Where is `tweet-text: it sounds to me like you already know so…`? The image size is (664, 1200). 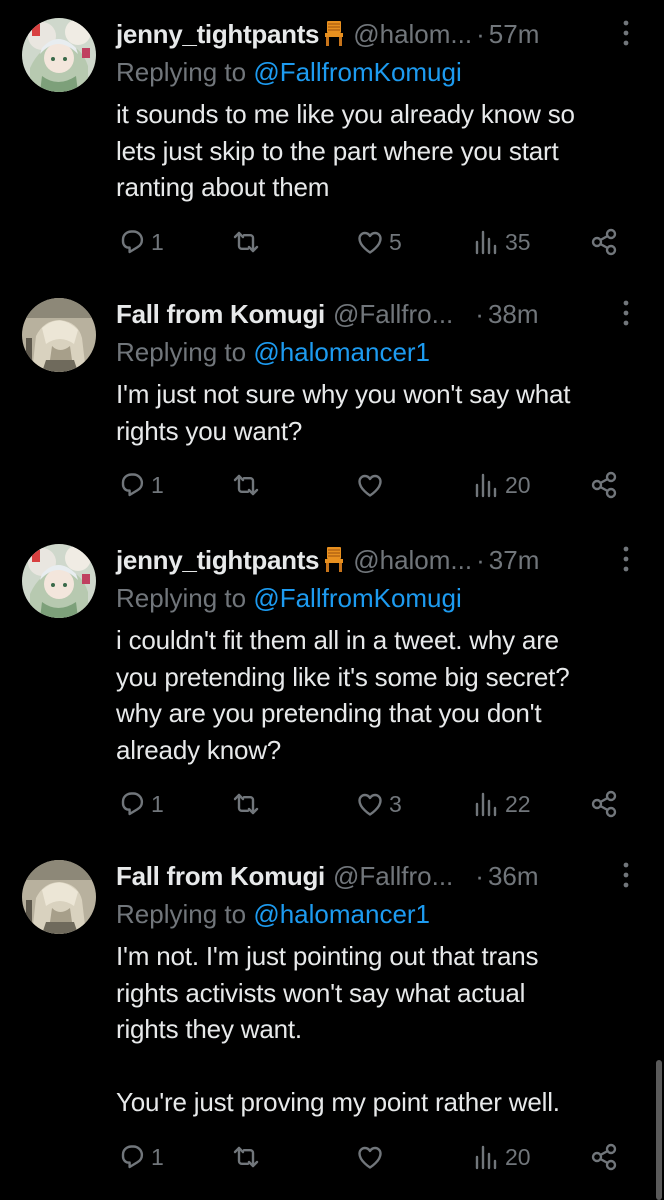
tweet-text: it sounds to me like you already know so… is located at coordinates (345, 150).